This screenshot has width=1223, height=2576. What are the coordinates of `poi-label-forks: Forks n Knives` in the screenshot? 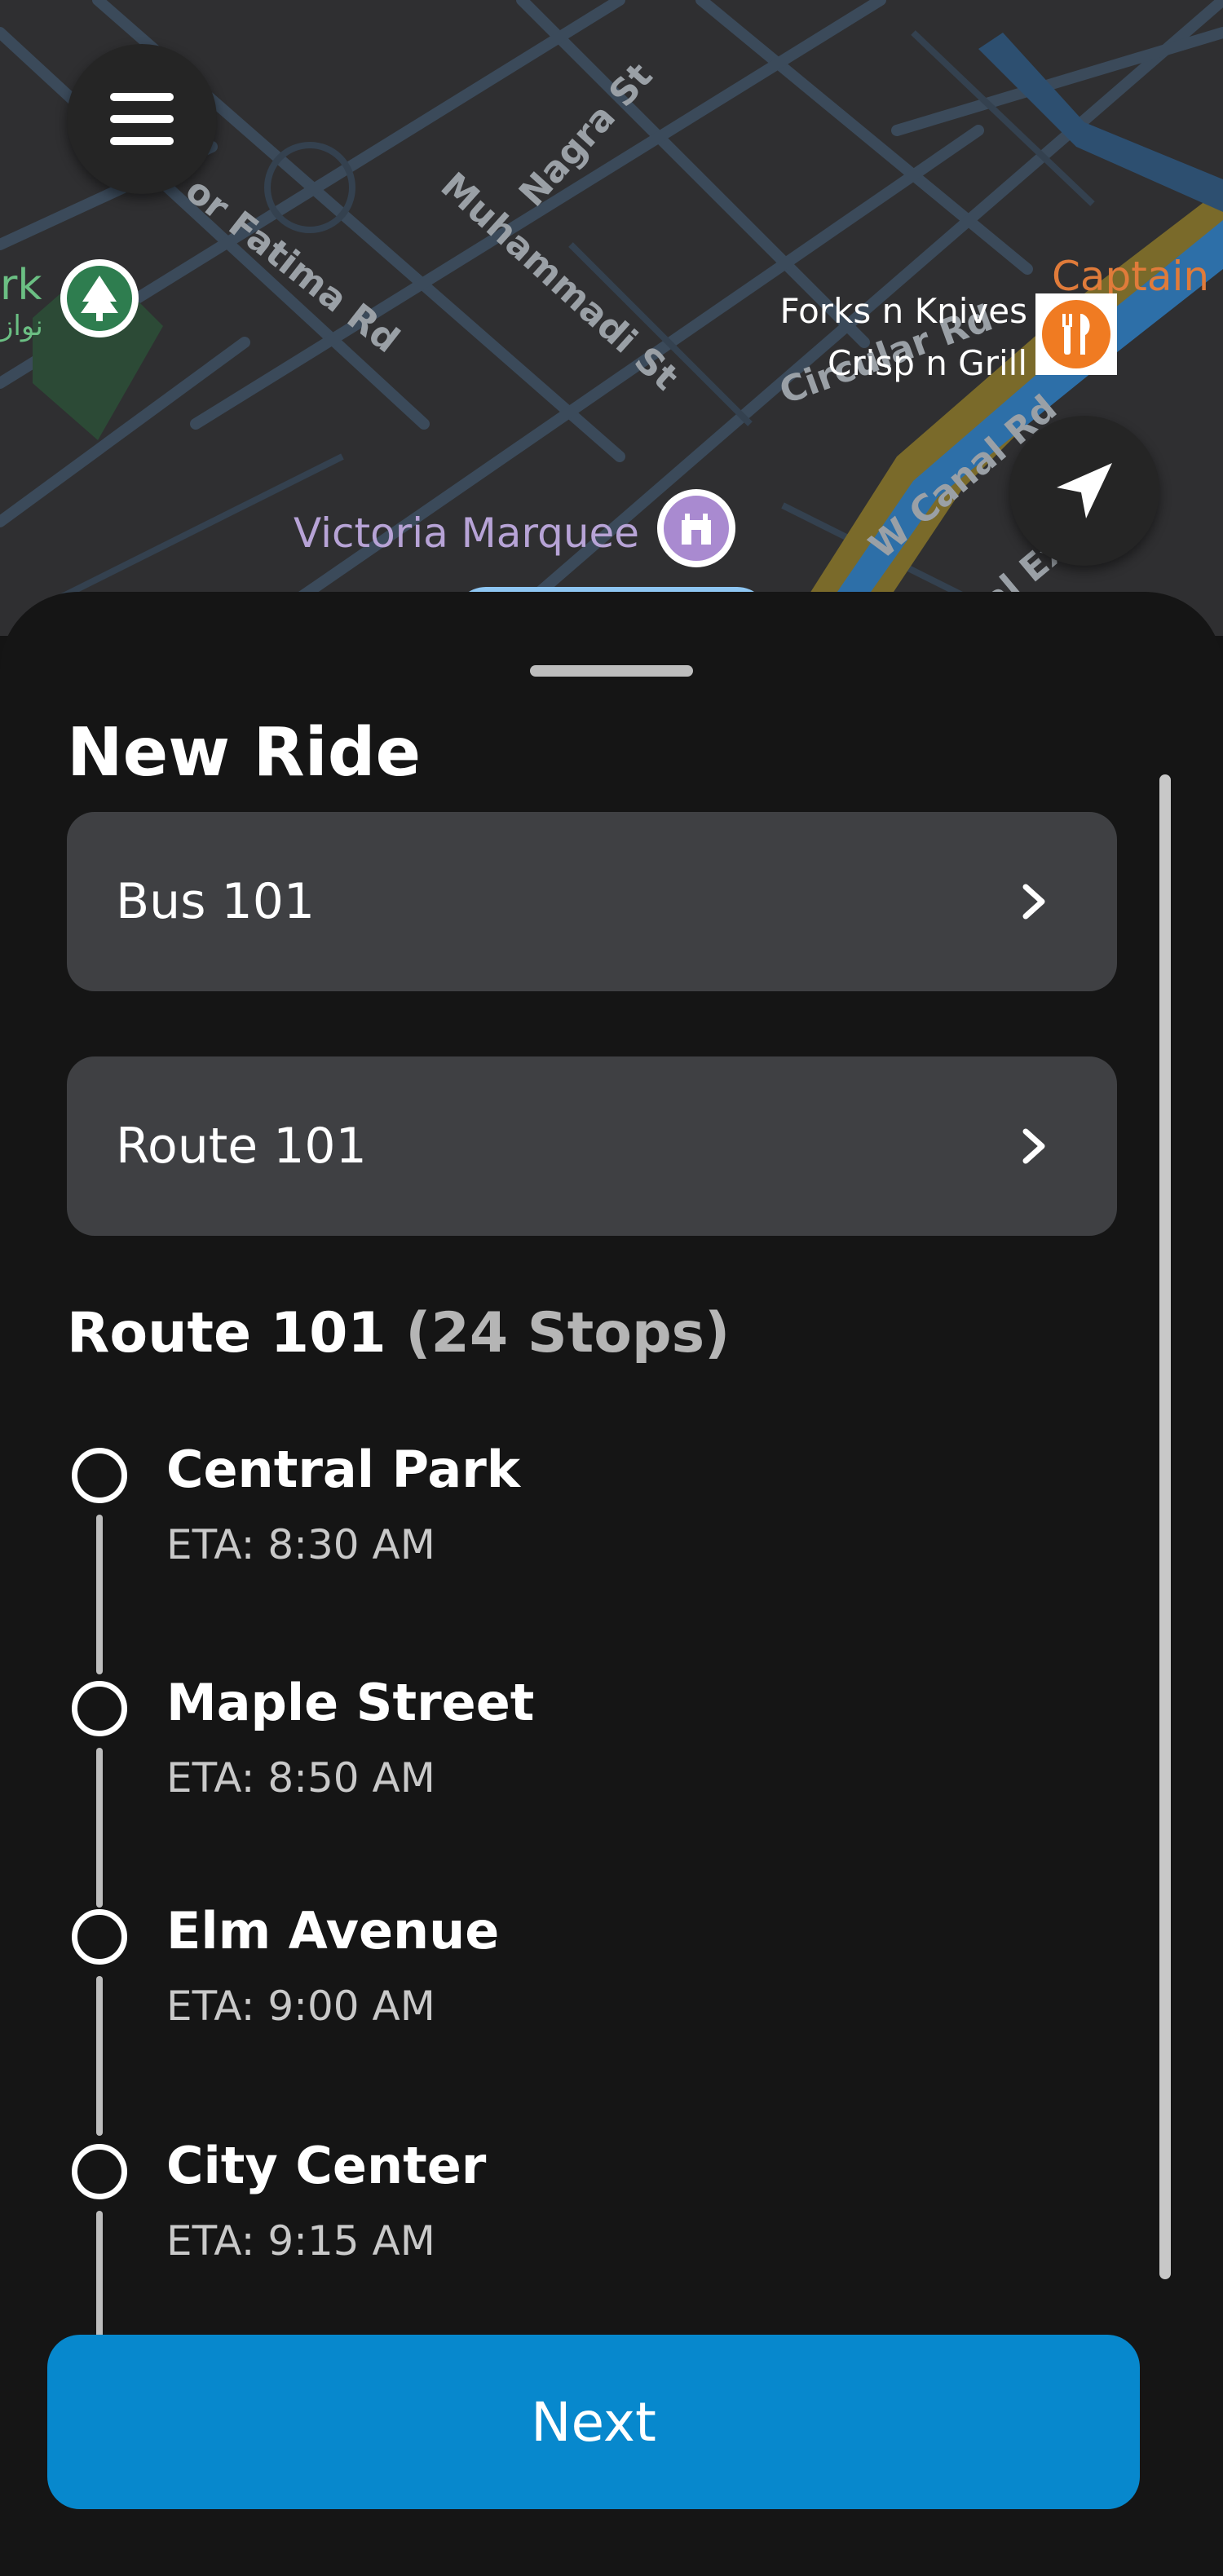 It's located at (903, 311).